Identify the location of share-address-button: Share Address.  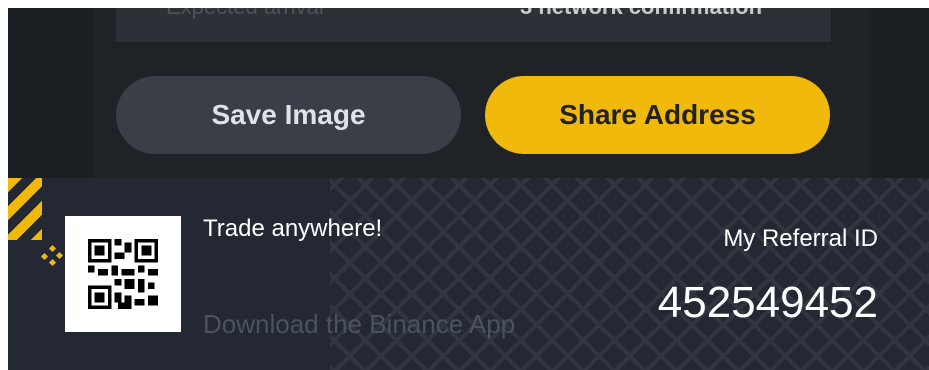
(657, 115).